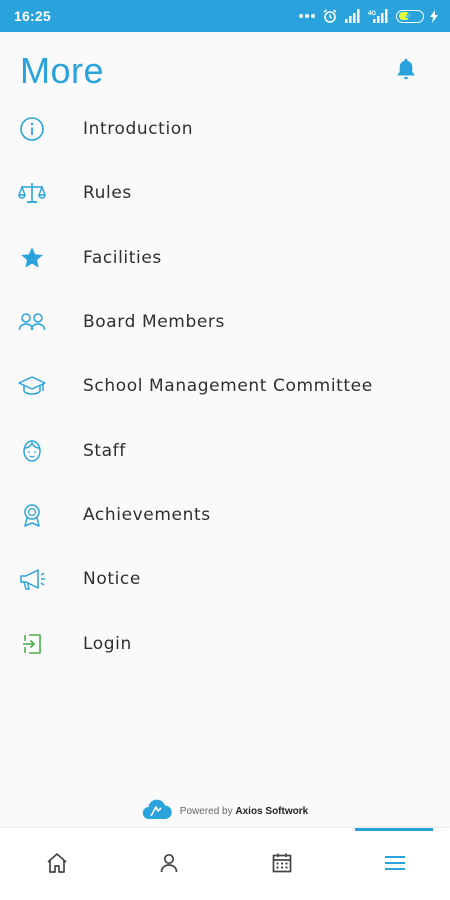  What do you see at coordinates (32, 16) in the screenshot?
I see `status-time: 16:25` at bounding box center [32, 16].